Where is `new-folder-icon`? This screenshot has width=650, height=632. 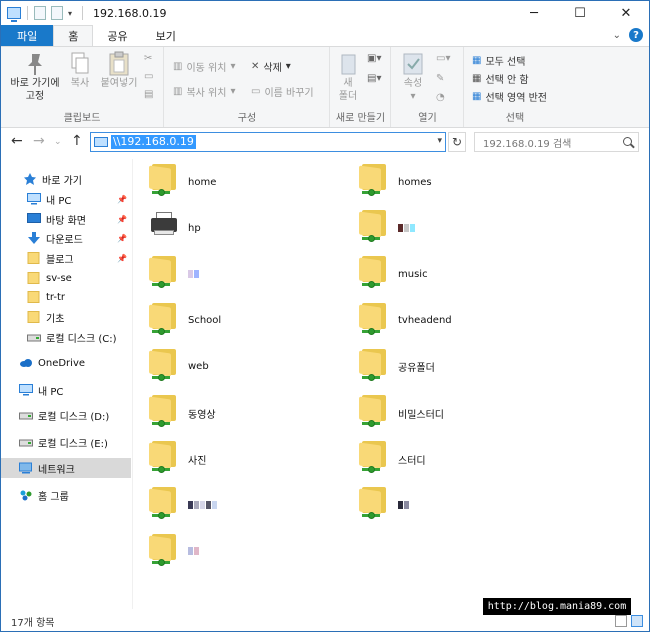 new-folder-icon is located at coordinates (57, 13).